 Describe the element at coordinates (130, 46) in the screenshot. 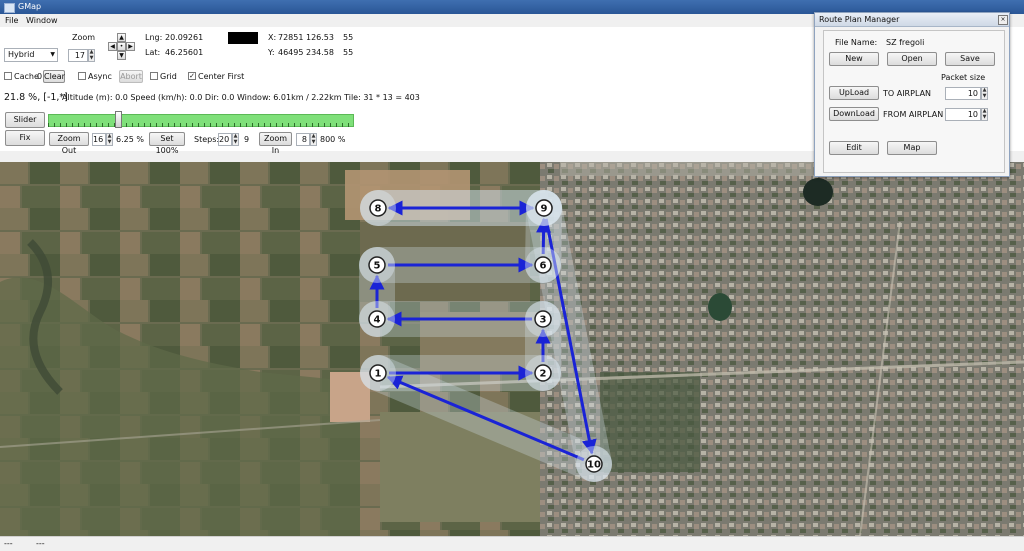

I see `pan-right-icon: ▶` at that location.